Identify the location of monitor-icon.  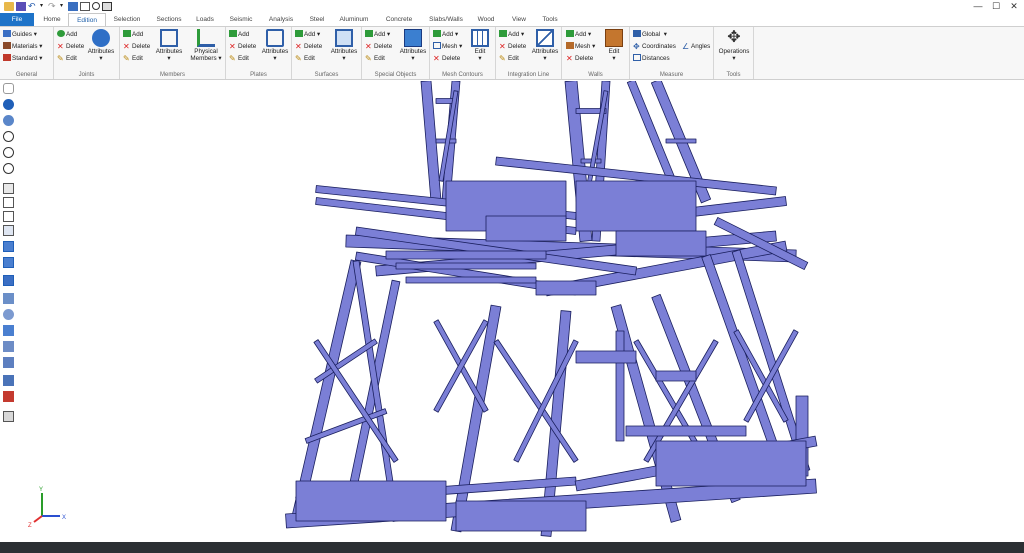
(73, 6).